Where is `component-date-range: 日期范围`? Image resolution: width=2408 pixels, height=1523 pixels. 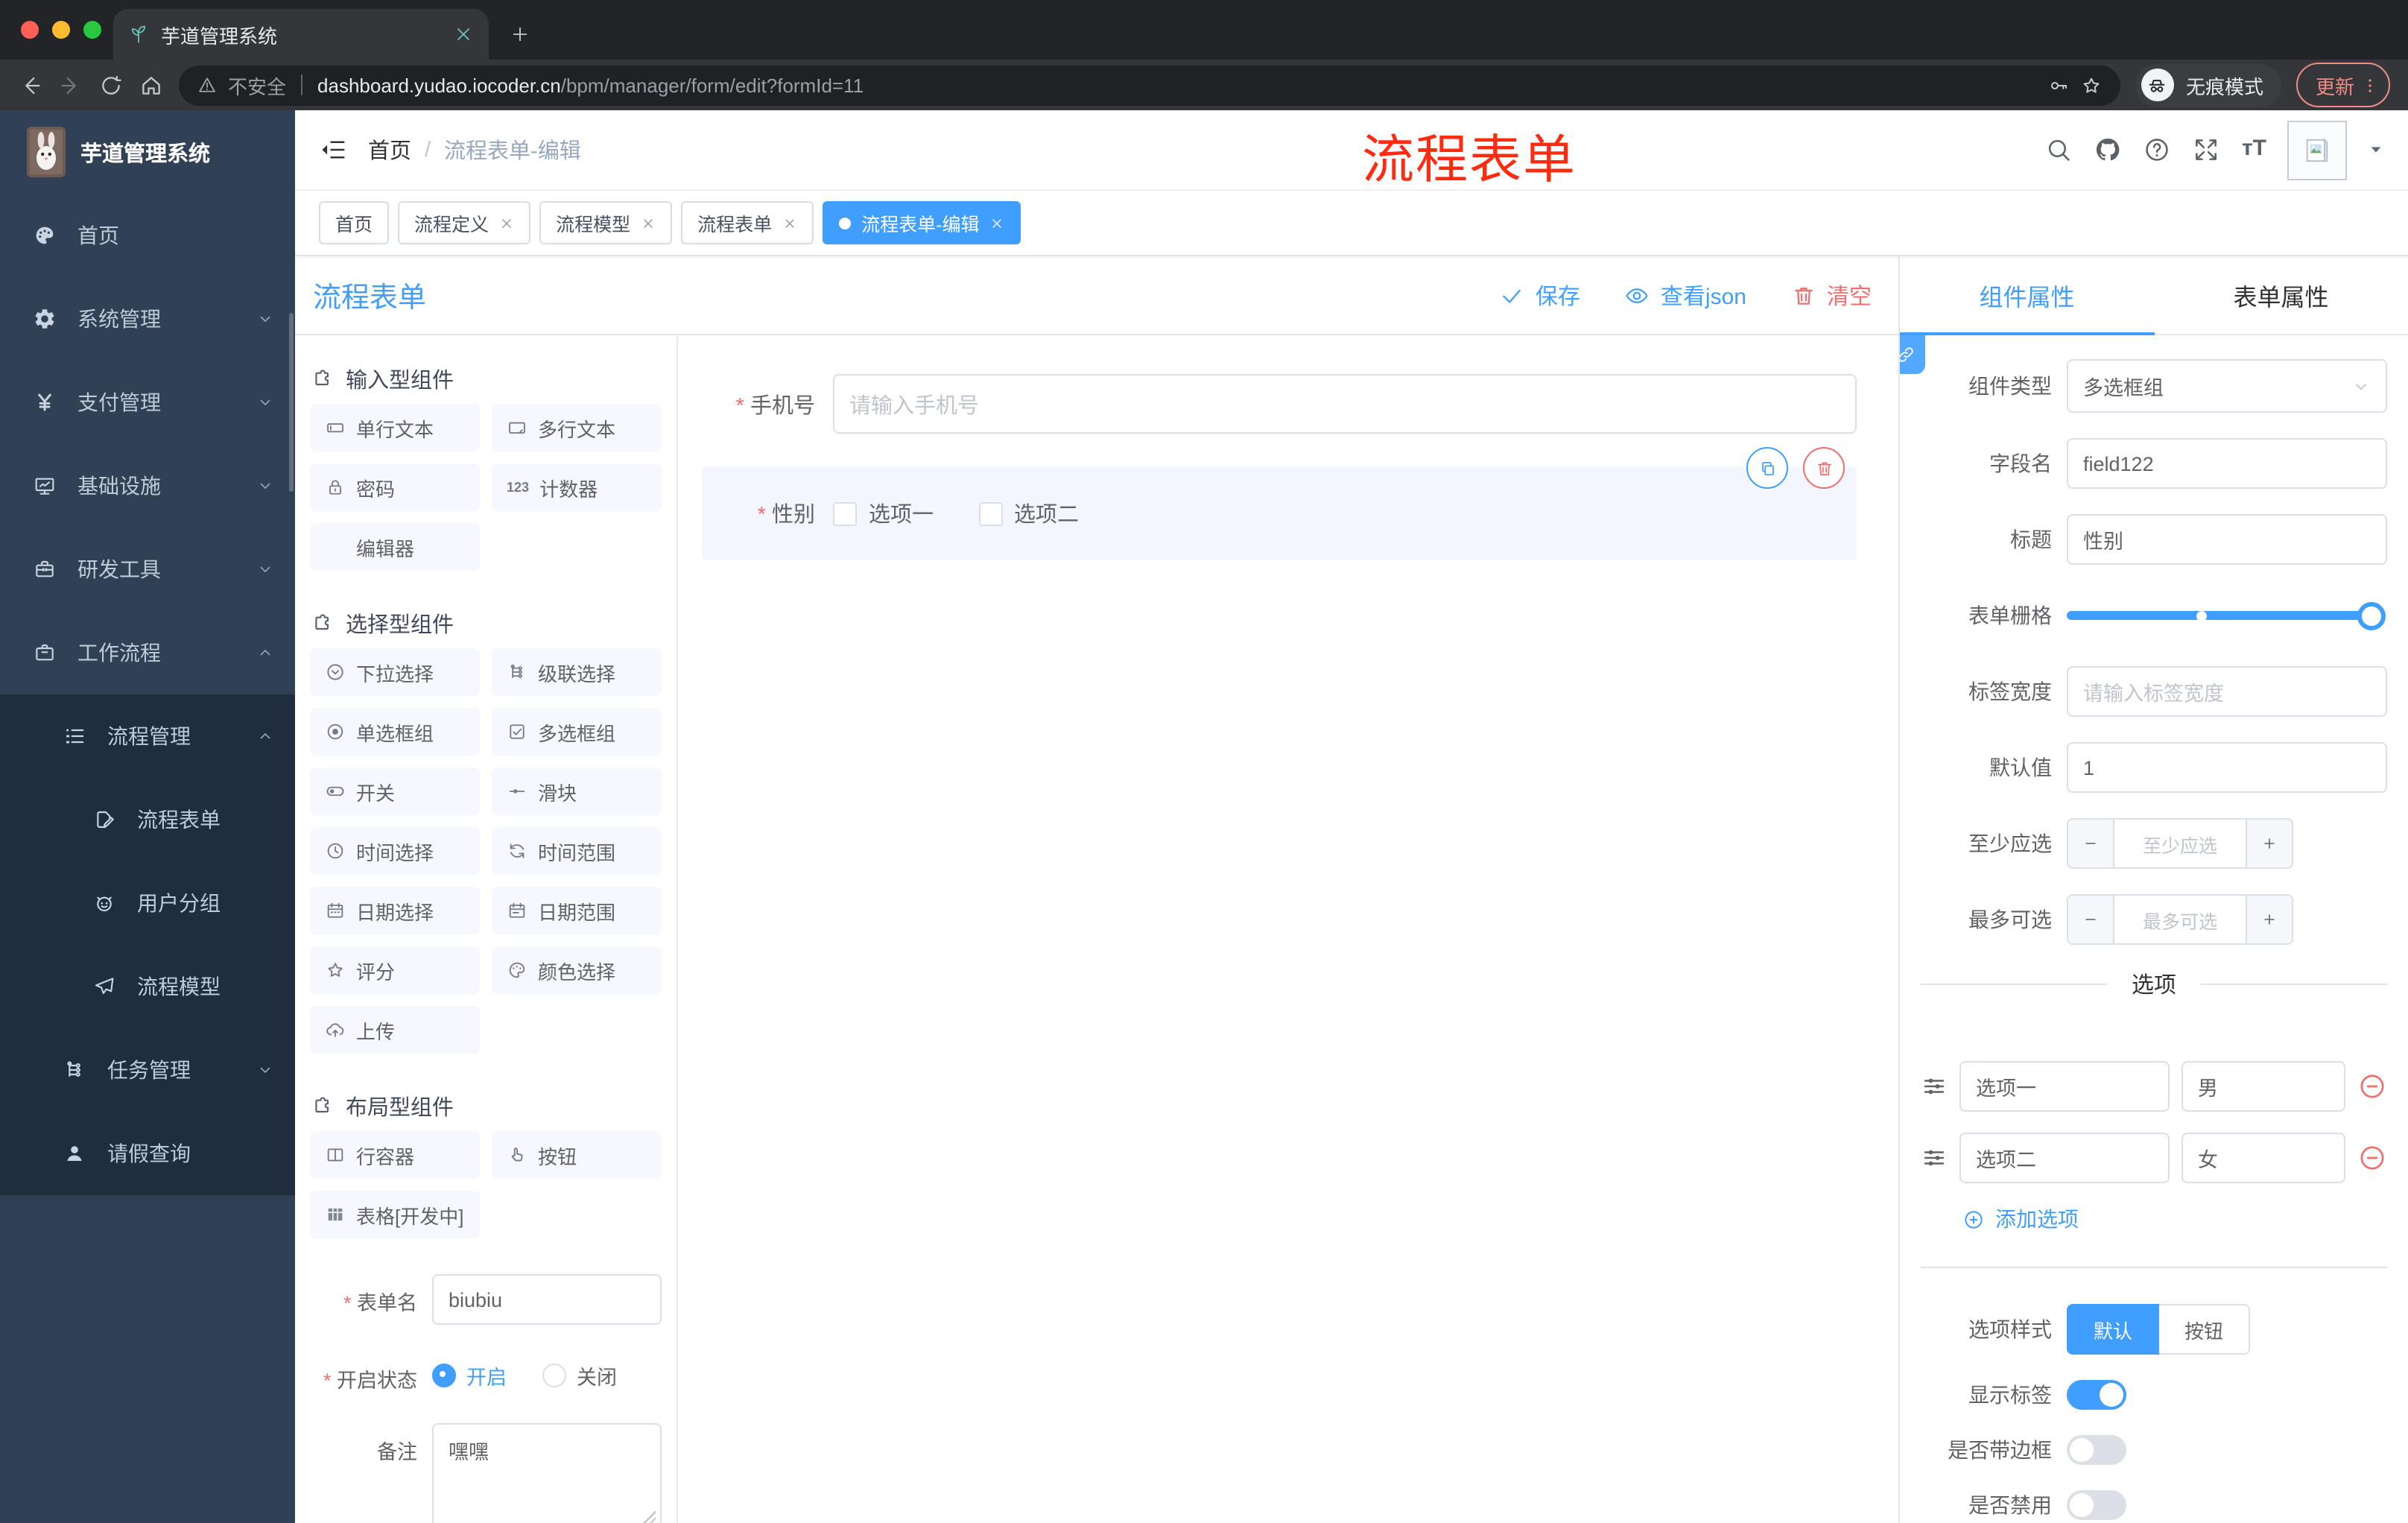
component-date-range: 日期范围 is located at coordinates (577, 911).